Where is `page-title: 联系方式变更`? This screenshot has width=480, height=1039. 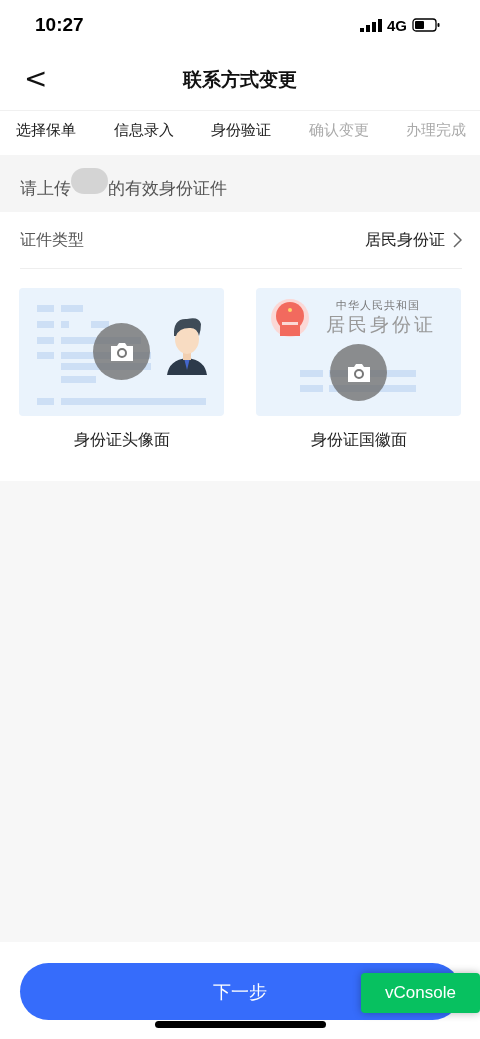
page-title: 联系方式变更 is located at coordinates (240, 79).